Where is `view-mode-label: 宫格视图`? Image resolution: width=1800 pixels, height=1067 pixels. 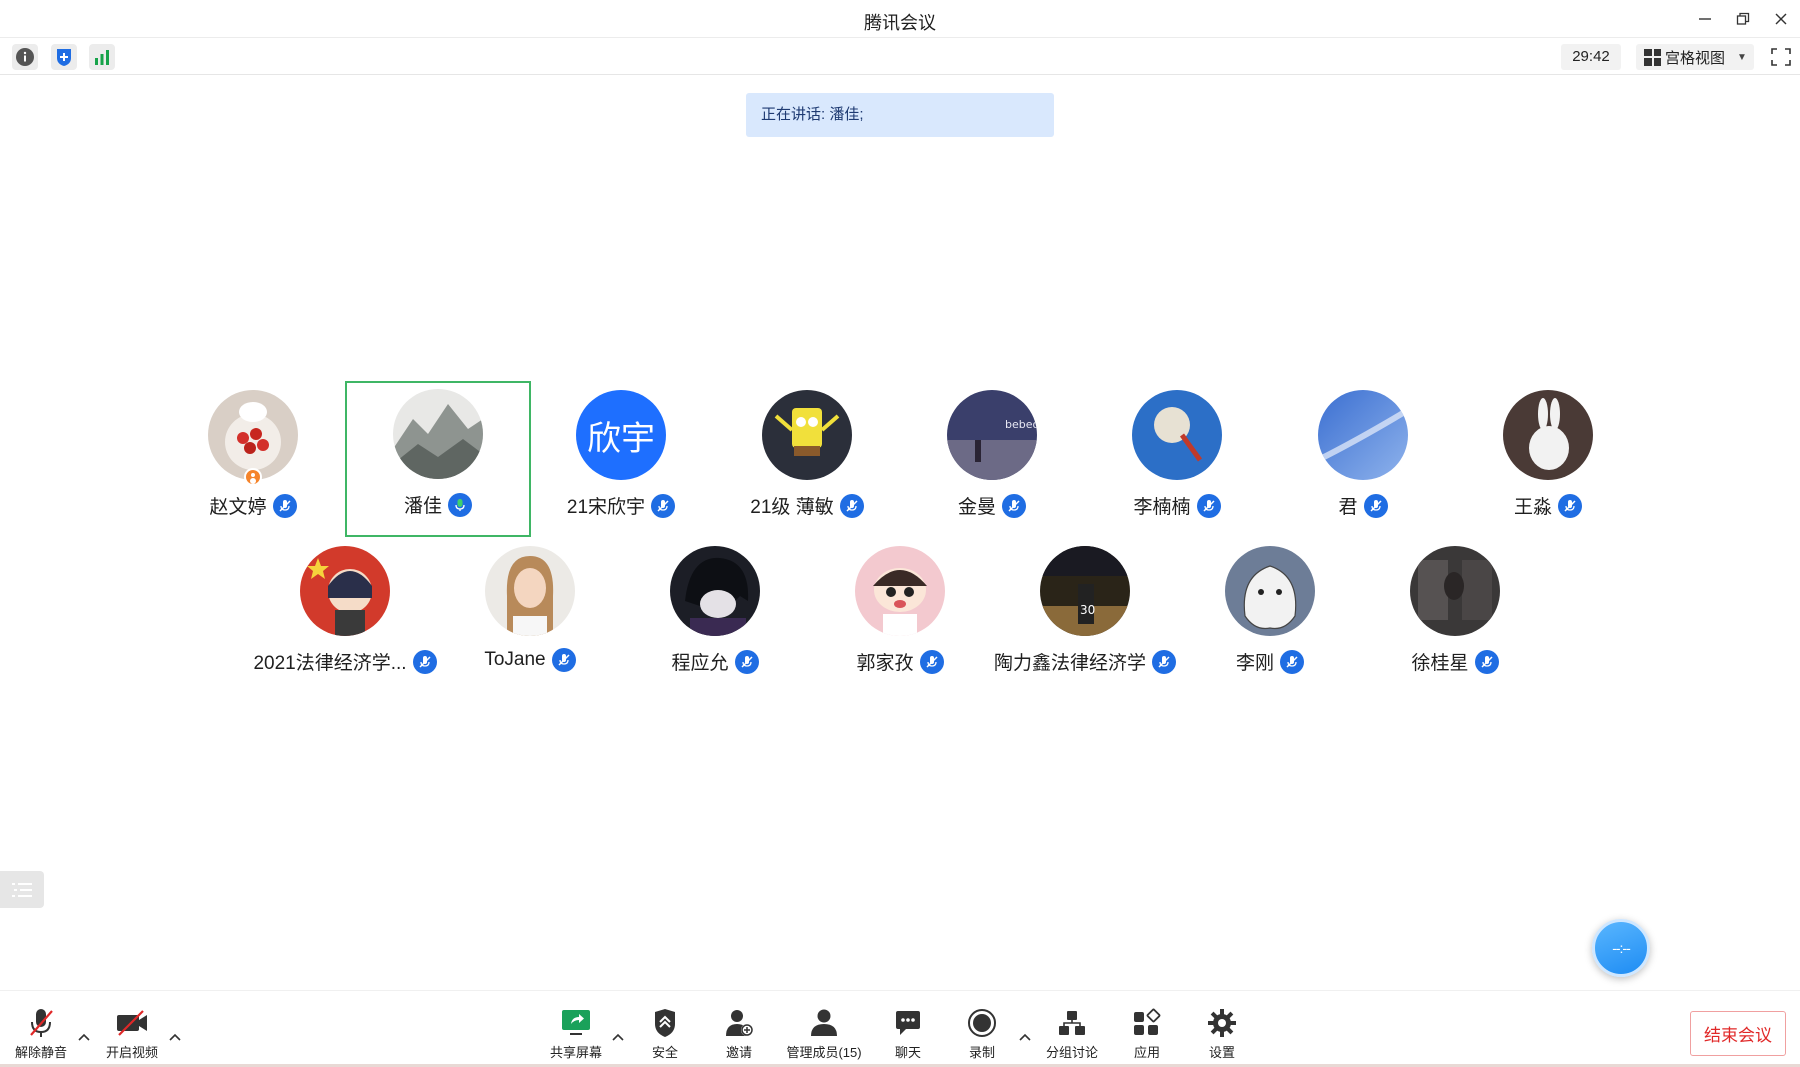 view-mode-label: 宫格视图 is located at coordinates (1695, 58).